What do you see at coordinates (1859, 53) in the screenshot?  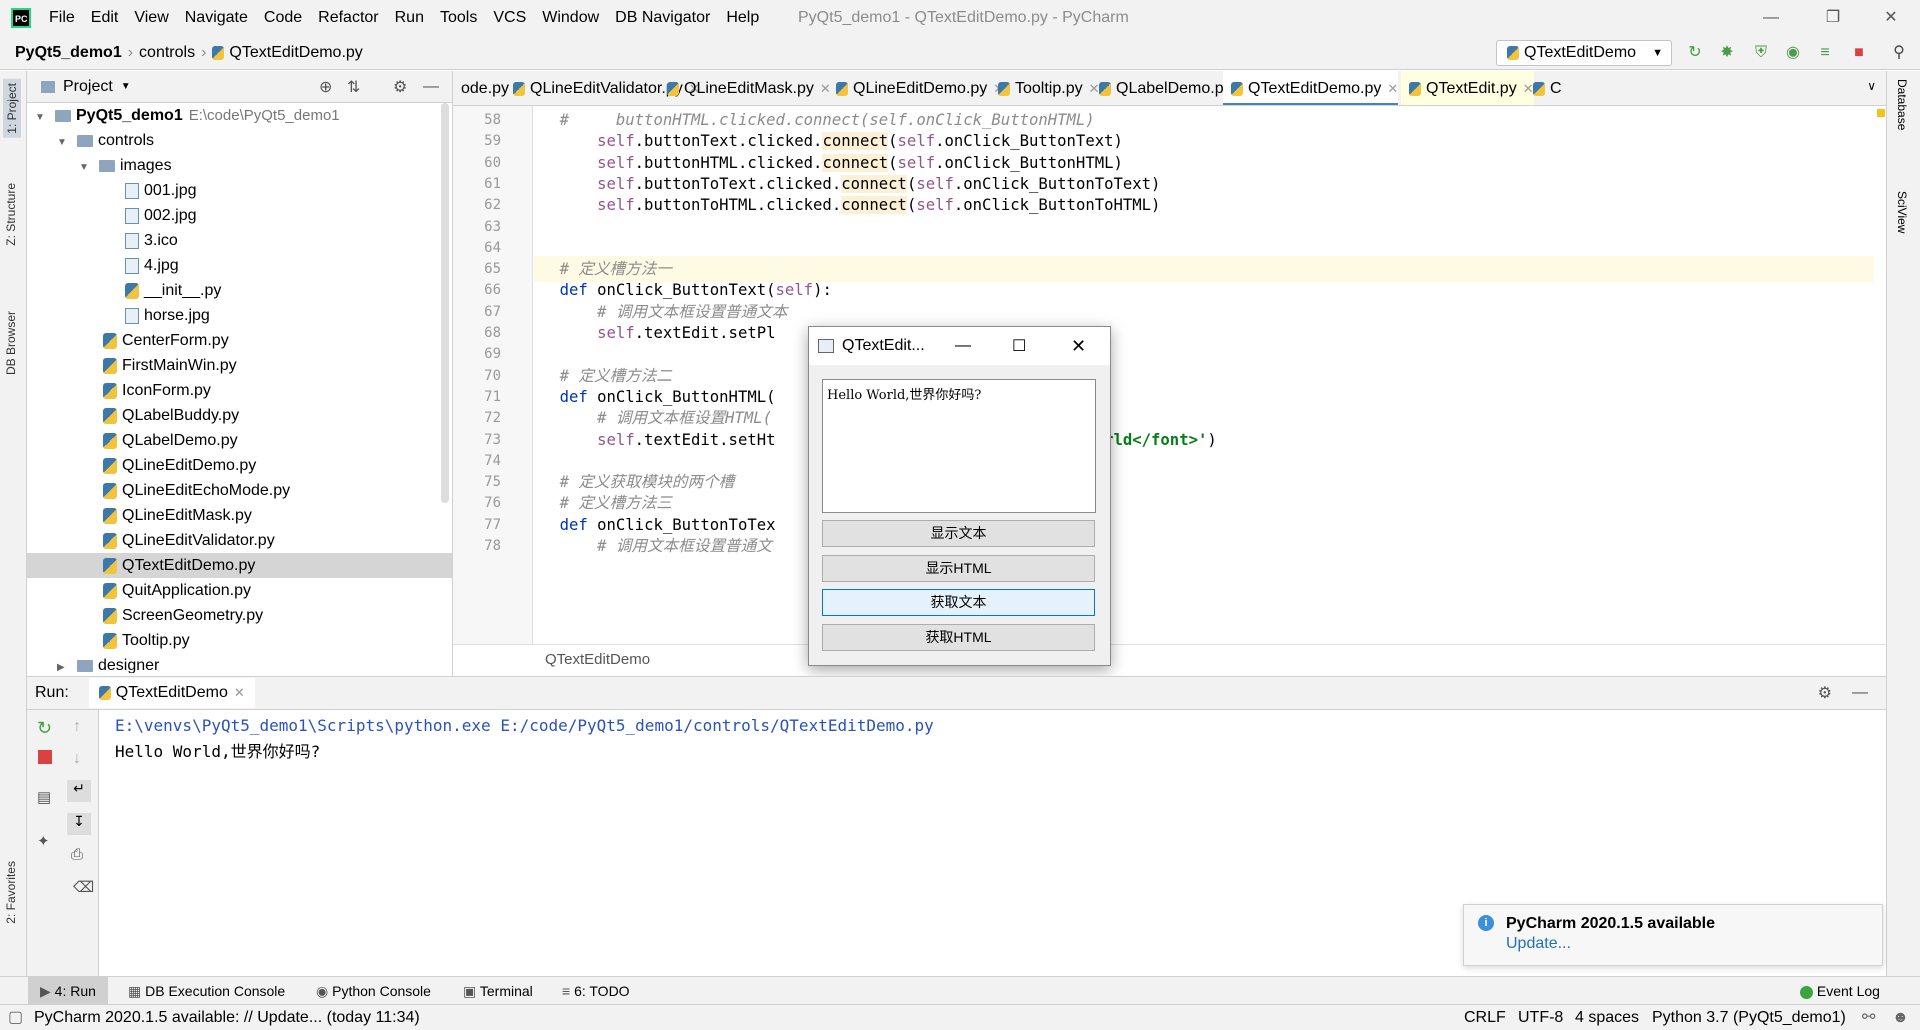 I see `stop-icon: ■` at bounding box center [1859, 53].